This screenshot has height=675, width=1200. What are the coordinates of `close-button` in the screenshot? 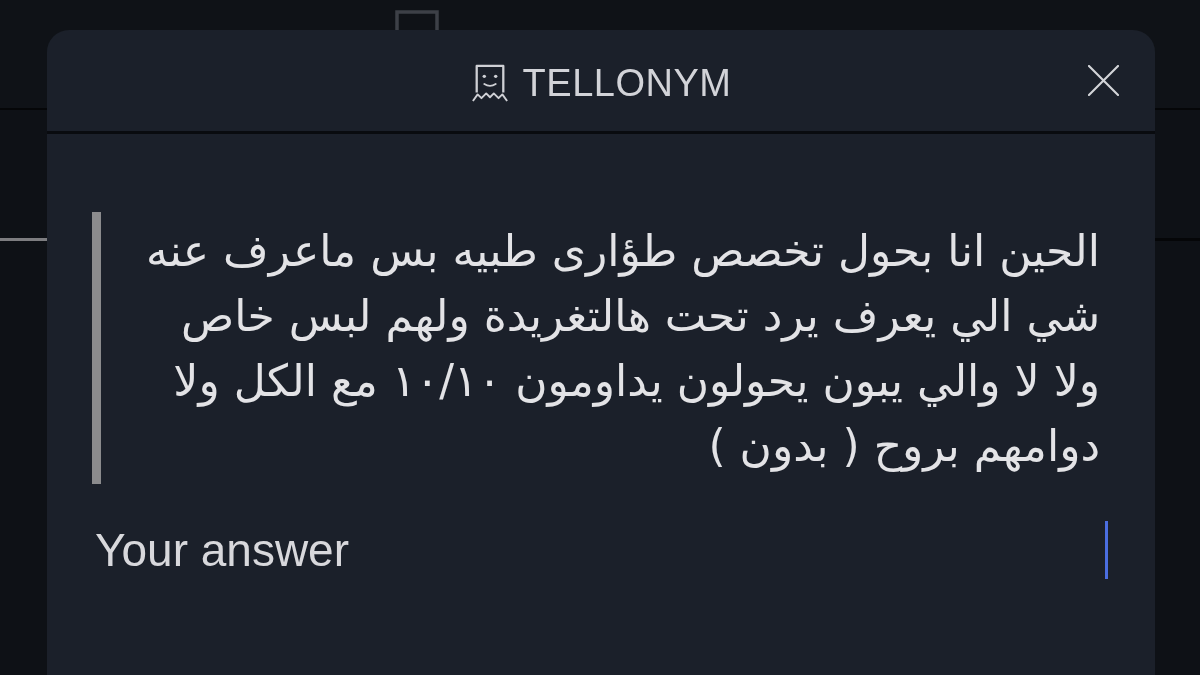 It's located at (1103, 80).